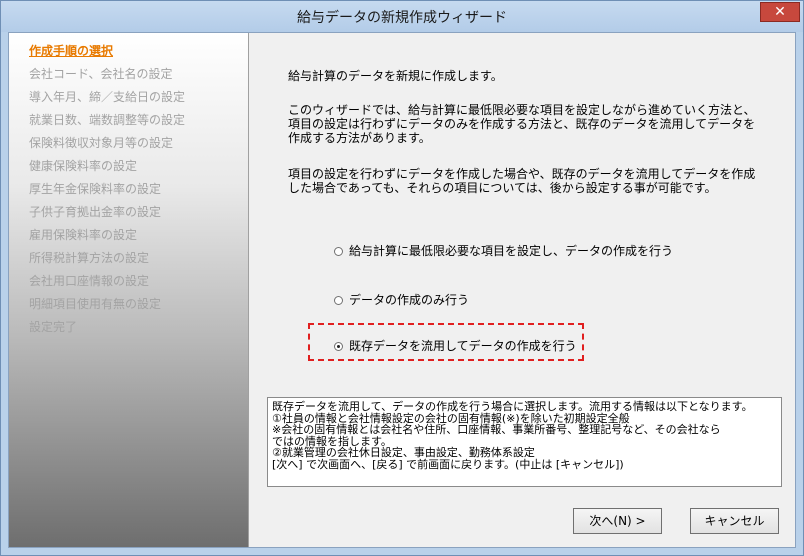  What do you see at coordinates (89, 281) in the screenshot?
I see `step-bank-account: 会社用口座情報の設定` at bounding box center [89, 281].